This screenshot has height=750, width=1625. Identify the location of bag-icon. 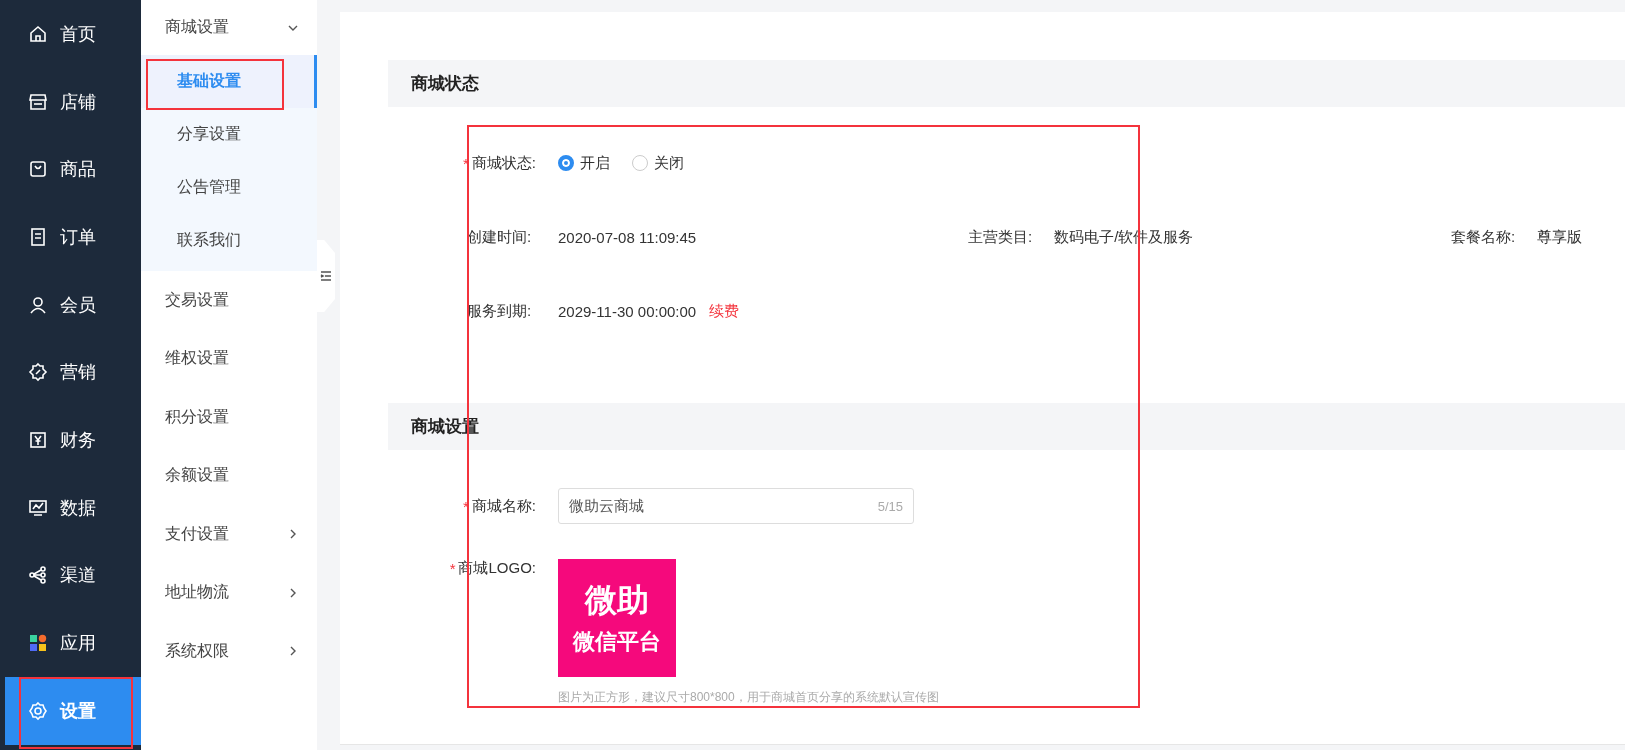
(38, 169).